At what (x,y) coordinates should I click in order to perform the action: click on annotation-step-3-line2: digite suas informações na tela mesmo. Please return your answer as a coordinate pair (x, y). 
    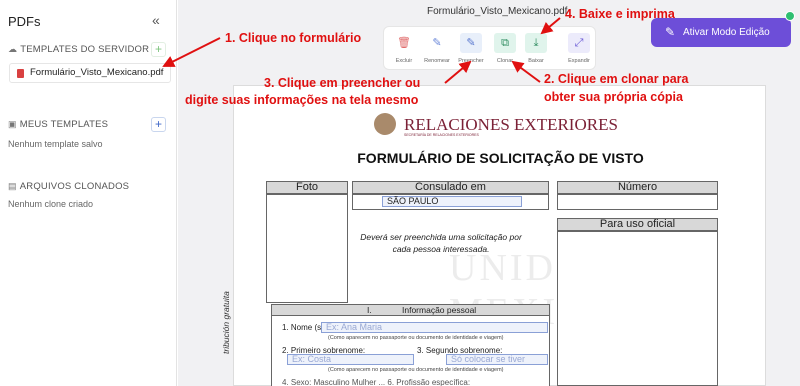
    Looking at the image, I should click on (302, 100).